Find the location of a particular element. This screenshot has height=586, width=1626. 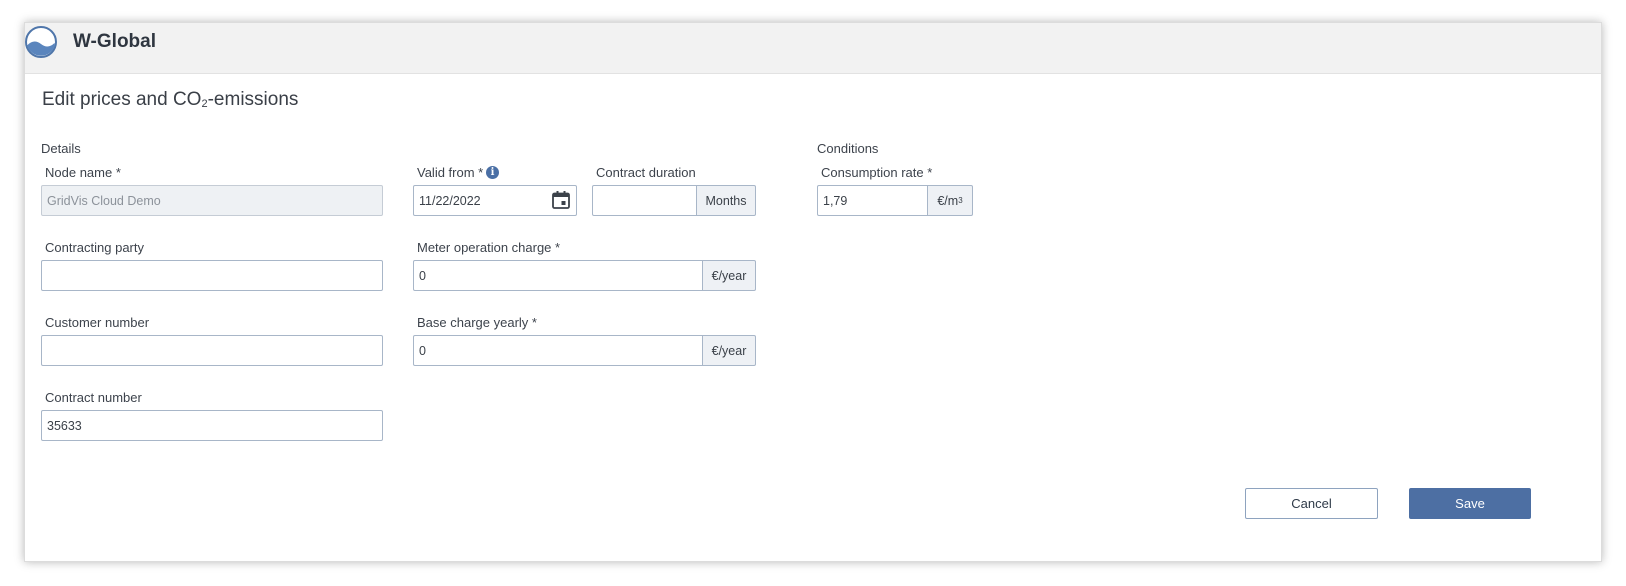

page-title-suffix: -emissions is located at coordinates (253, 99).